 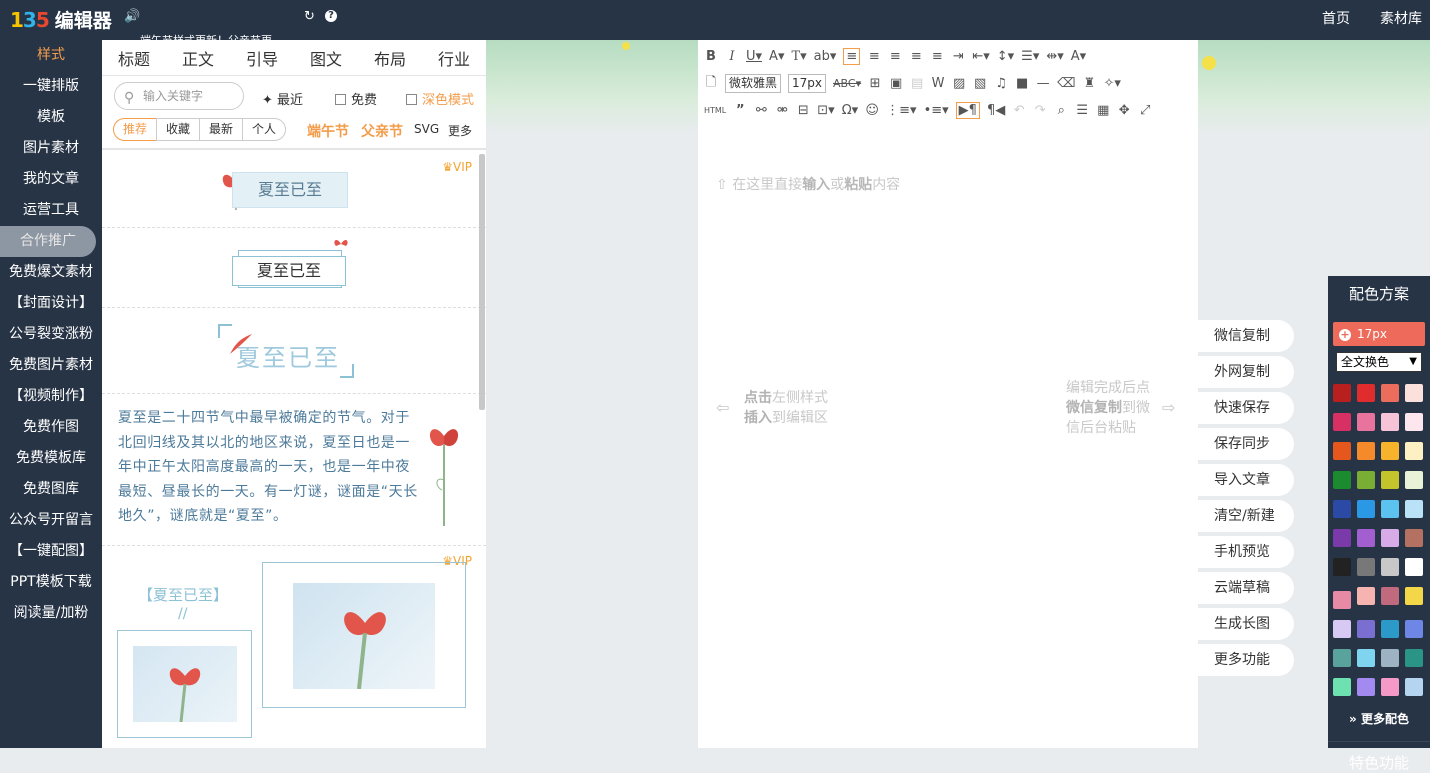 What do you see at coordinates (776, 56) in the screenshot?
I see `font-color-icon: A▾` at bounding box center [776, 56].